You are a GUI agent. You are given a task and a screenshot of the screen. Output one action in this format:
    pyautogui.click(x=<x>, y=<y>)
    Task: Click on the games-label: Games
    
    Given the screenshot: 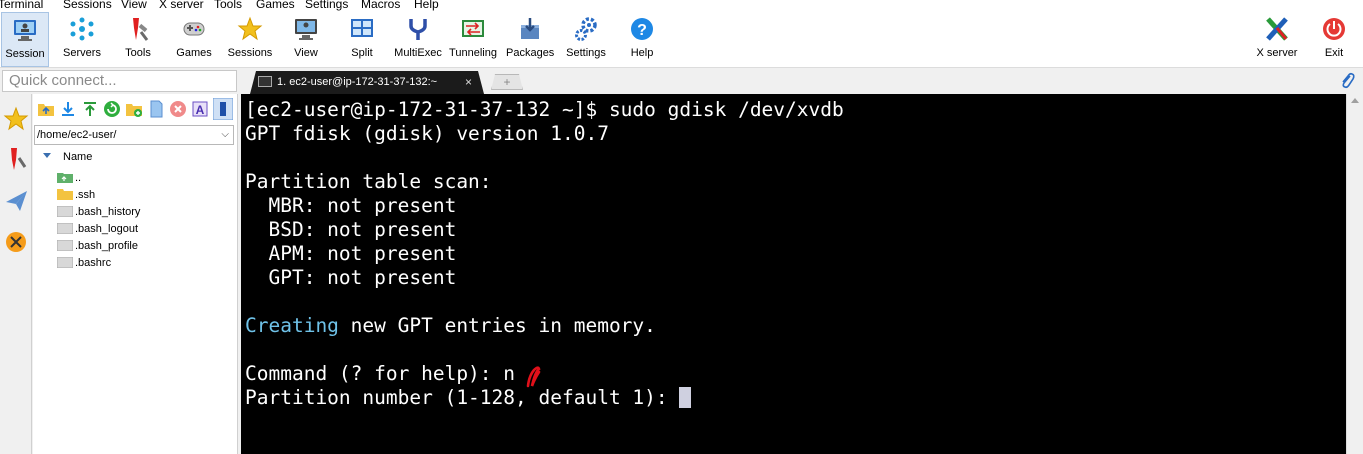 What is the action you would take?
    pyautogui.click(x=194, y=53)
    